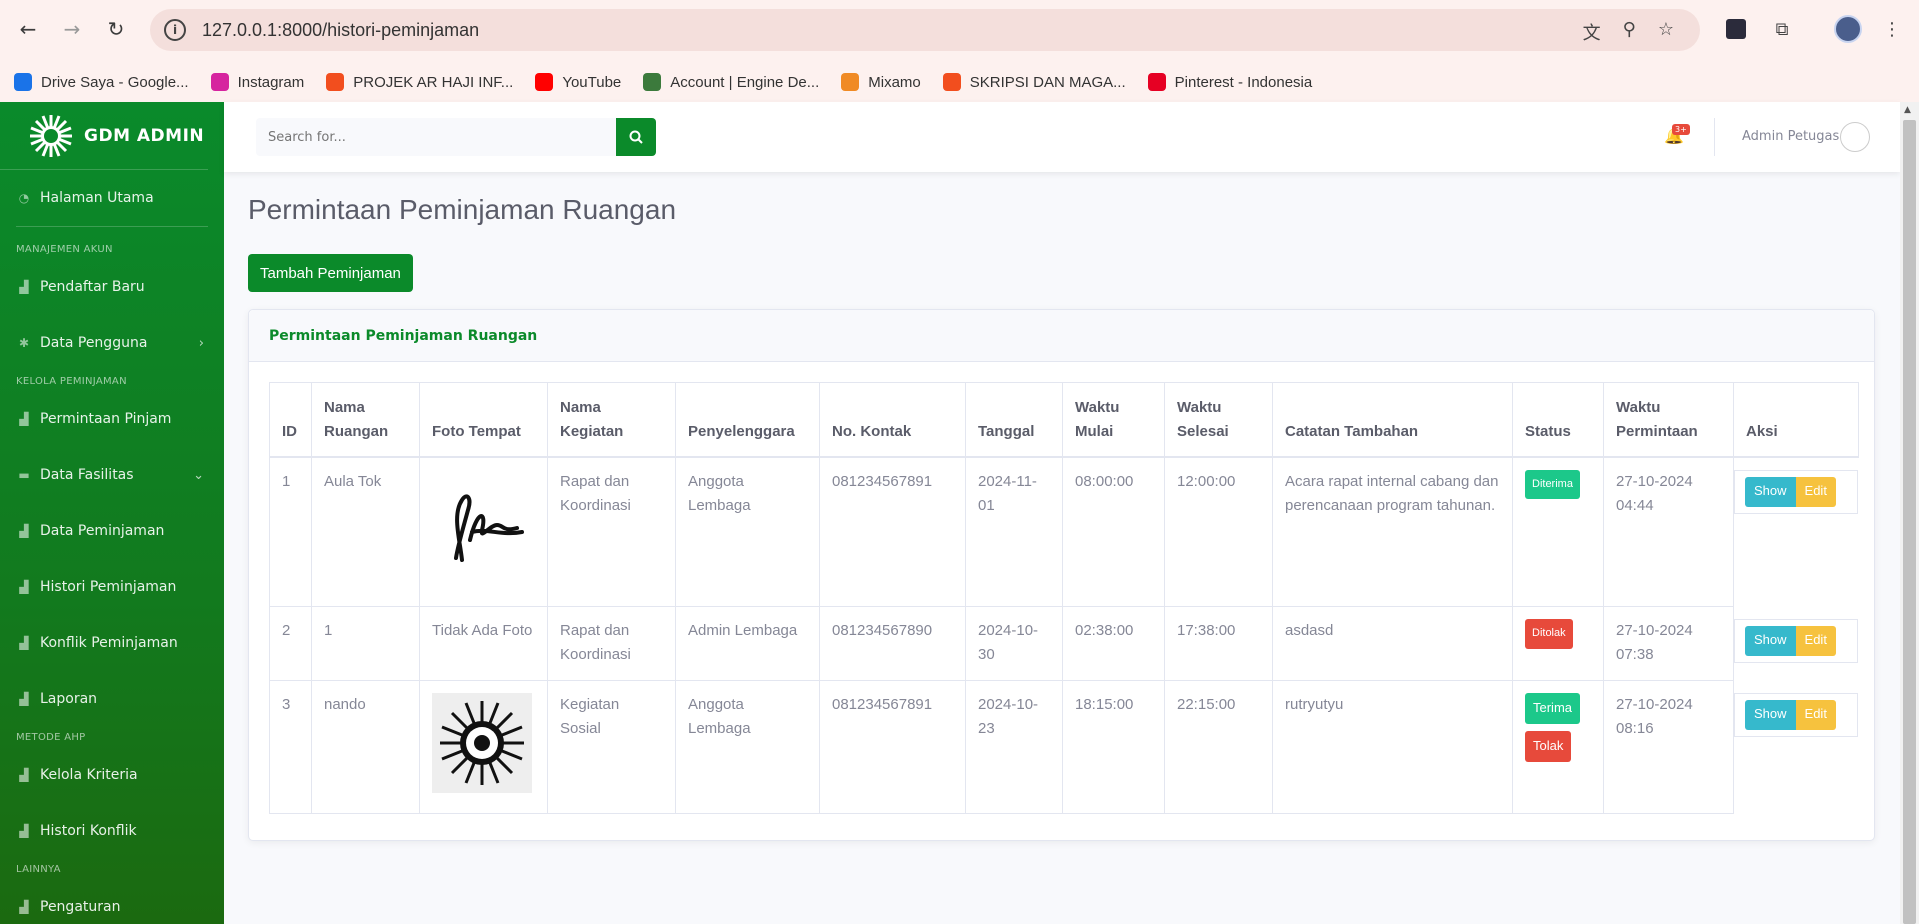  What do you see at coordinates (330, 273) in the screenshot?
I see `add-booking-button: Tambah Peminjaman` at bounding box center [330, 273].